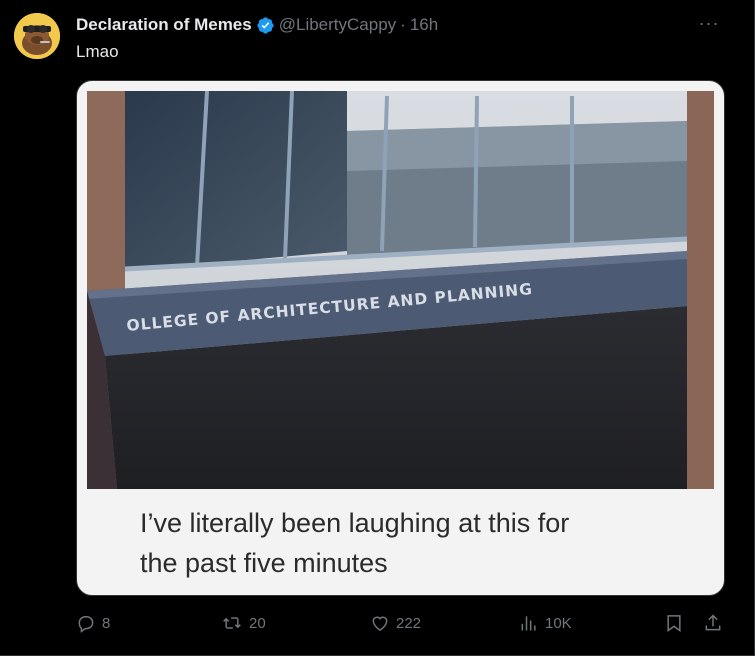  I want to click on caption-line-2: the past five minutes, so click(264, 563).